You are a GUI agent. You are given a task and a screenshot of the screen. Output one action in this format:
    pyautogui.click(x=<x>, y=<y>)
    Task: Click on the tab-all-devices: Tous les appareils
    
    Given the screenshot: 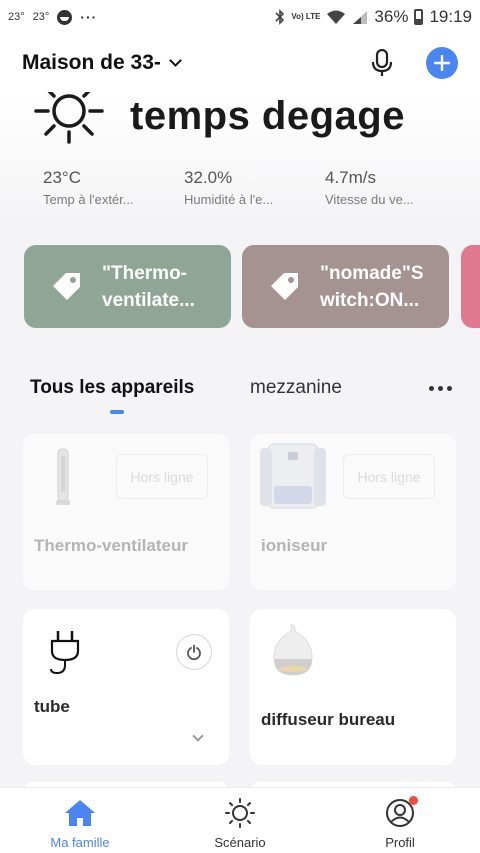 What is the action you would take?
    pyautogui.click(x=112, y=388)
    